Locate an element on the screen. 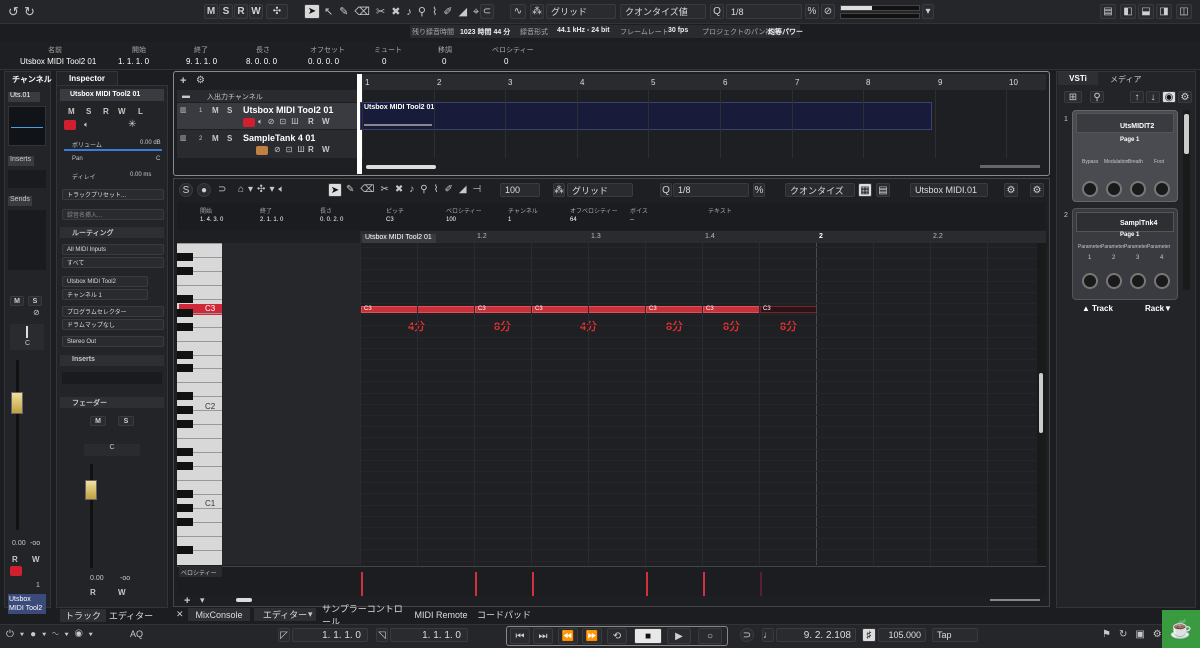 Image resolution: width=1200 pixels, height=648 pixels. editor-info-value-5: 1 is located at coordinates (509, 220).